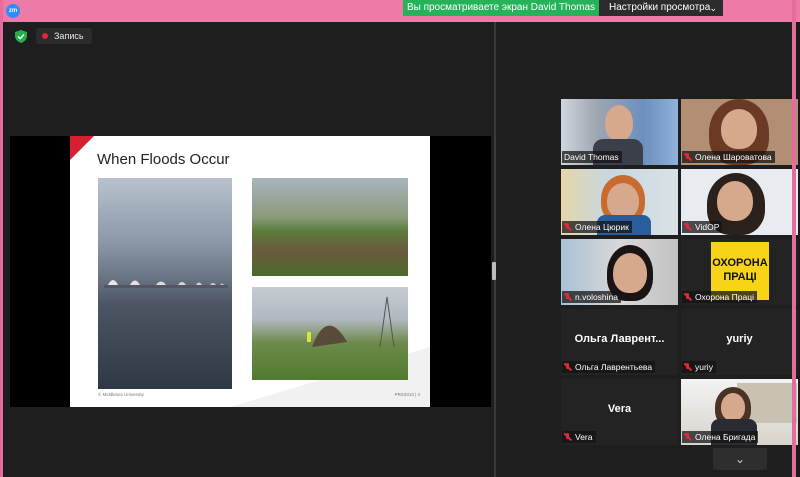 Image resolution: width=800 pixels, height=477 pixels. What do you see at coordinates (597, 227) in the screenshot?
I see `participant-name: Олена Цюрик` at bounding box center [597, 227].